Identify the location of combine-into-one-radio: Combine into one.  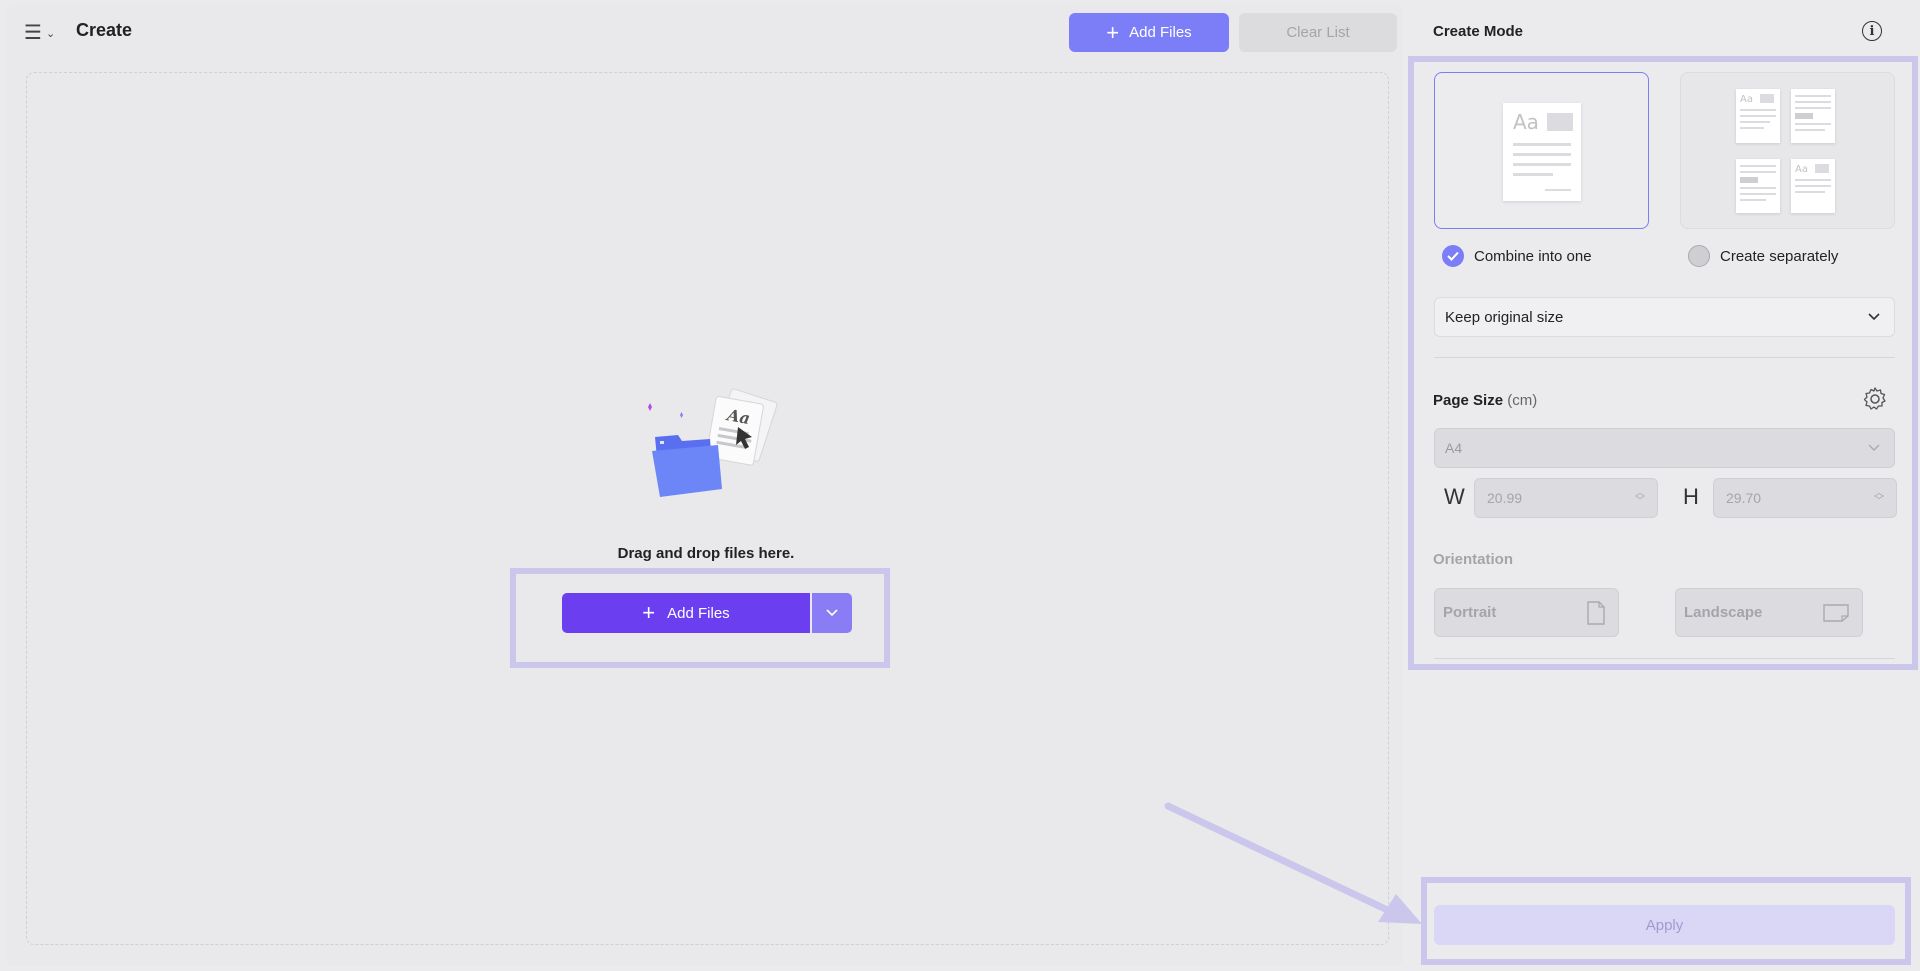
(1517, 256).